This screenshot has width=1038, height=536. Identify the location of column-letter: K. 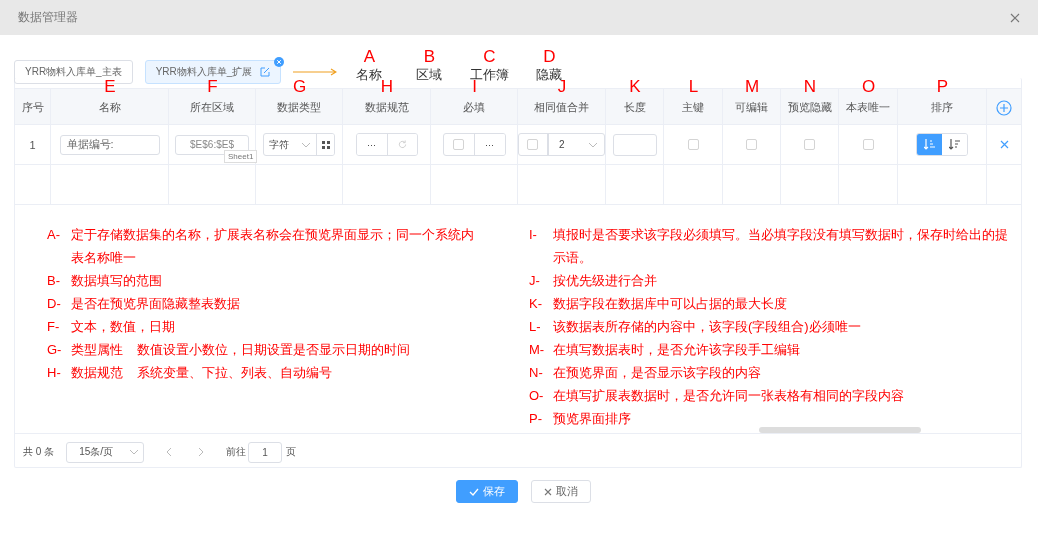
(635, 86).